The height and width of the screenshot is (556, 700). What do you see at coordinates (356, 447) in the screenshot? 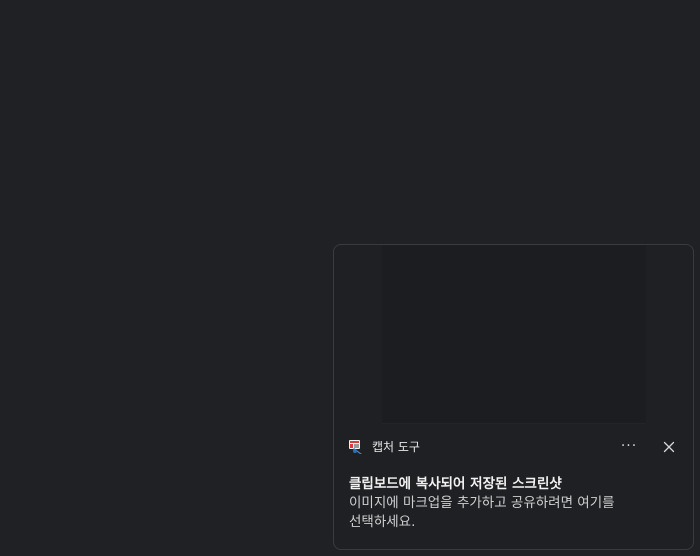
I see `snipping-tool-icon` at bounding box center [356, 447].